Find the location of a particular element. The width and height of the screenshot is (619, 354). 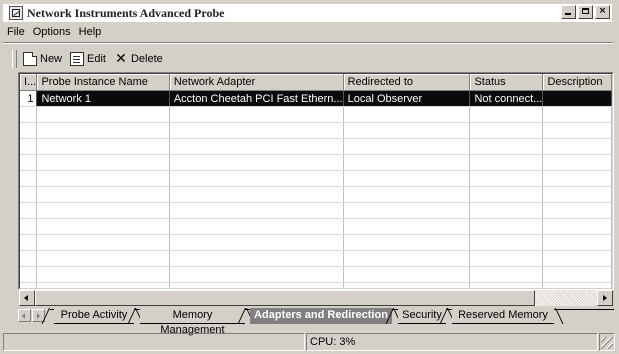

tab-probe-activity: Probe Activity is located at coordinates (94, 316).